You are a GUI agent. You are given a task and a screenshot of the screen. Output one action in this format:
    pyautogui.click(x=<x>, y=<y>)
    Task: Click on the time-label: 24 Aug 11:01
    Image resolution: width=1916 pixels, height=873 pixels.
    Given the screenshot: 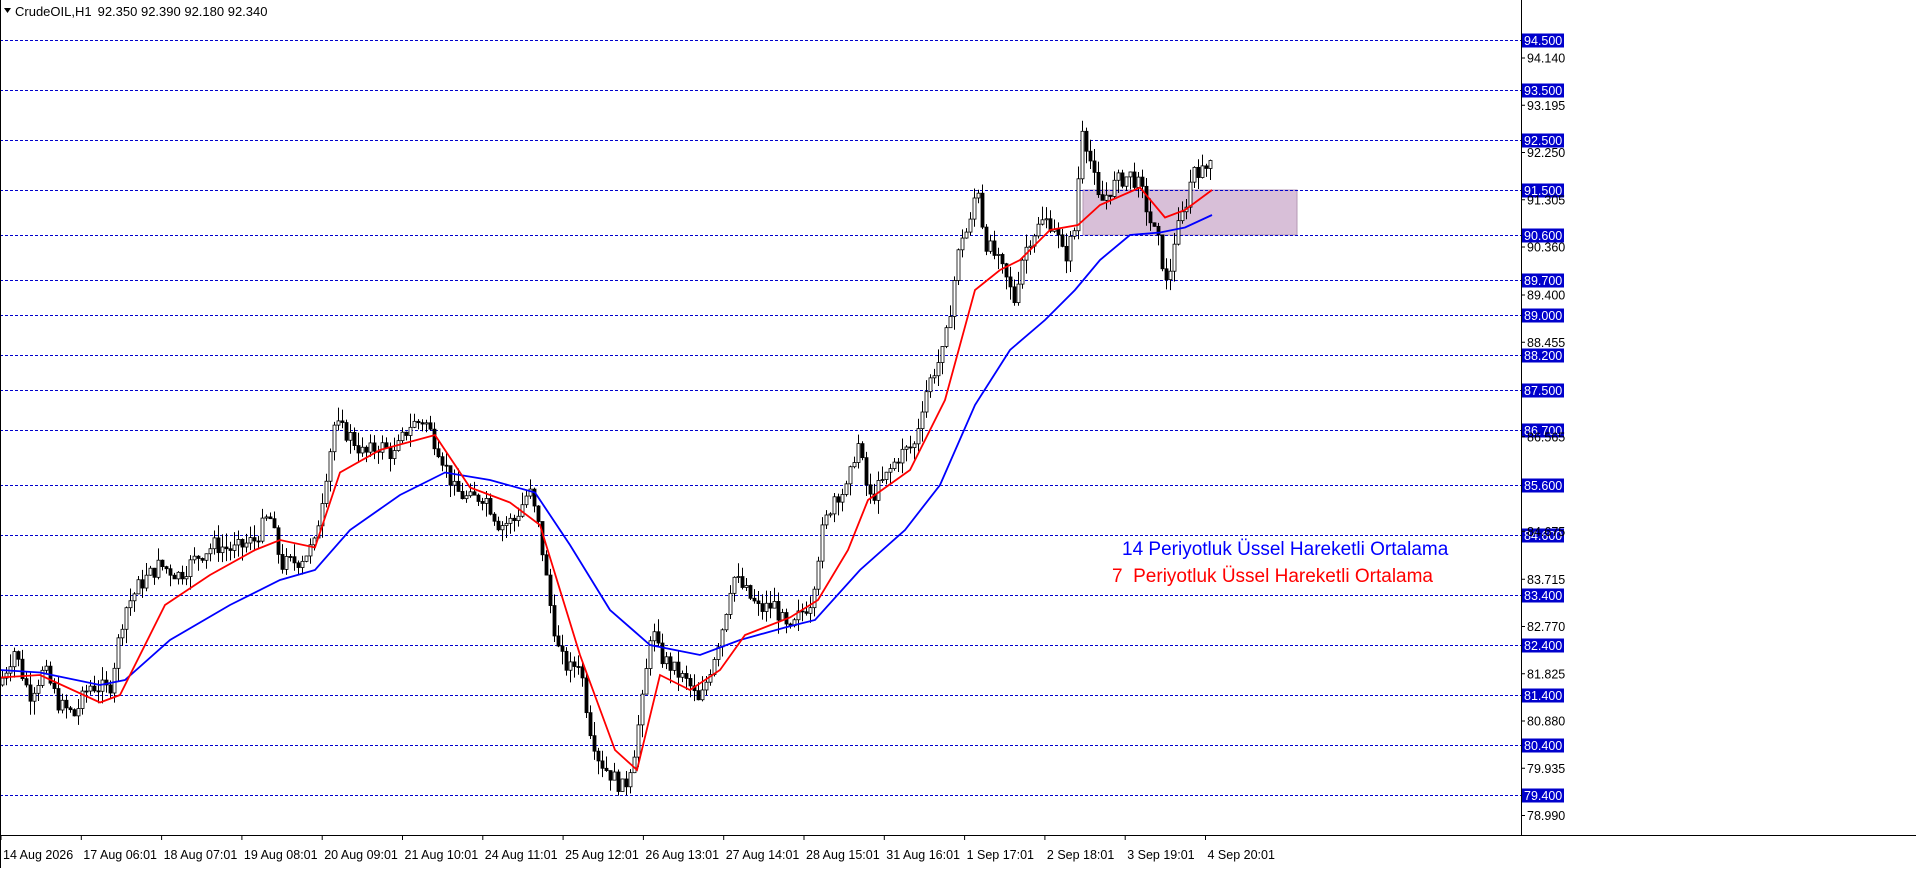 What is the action you would take?
    pyautogui.click(x=521, y=855)
    